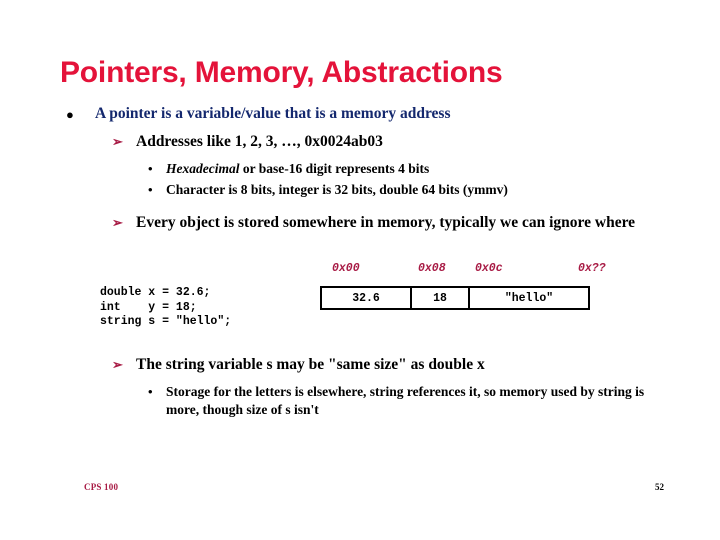  What do you see at coordinates (659, 487) in the screenshot?
I see `footer-page-number: 52` at bounding box center [659, 487].